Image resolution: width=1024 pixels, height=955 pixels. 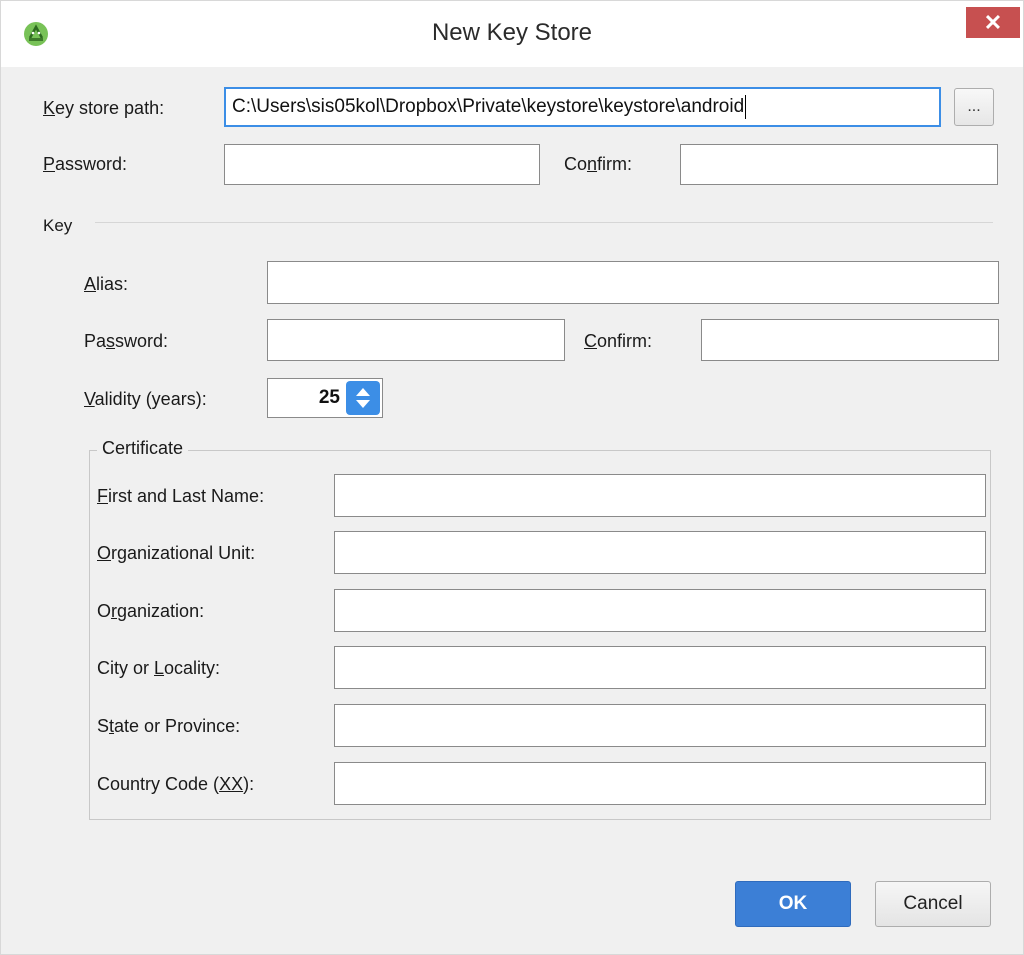 I want to click on key-confirm-field, so click(x=850, y=340).